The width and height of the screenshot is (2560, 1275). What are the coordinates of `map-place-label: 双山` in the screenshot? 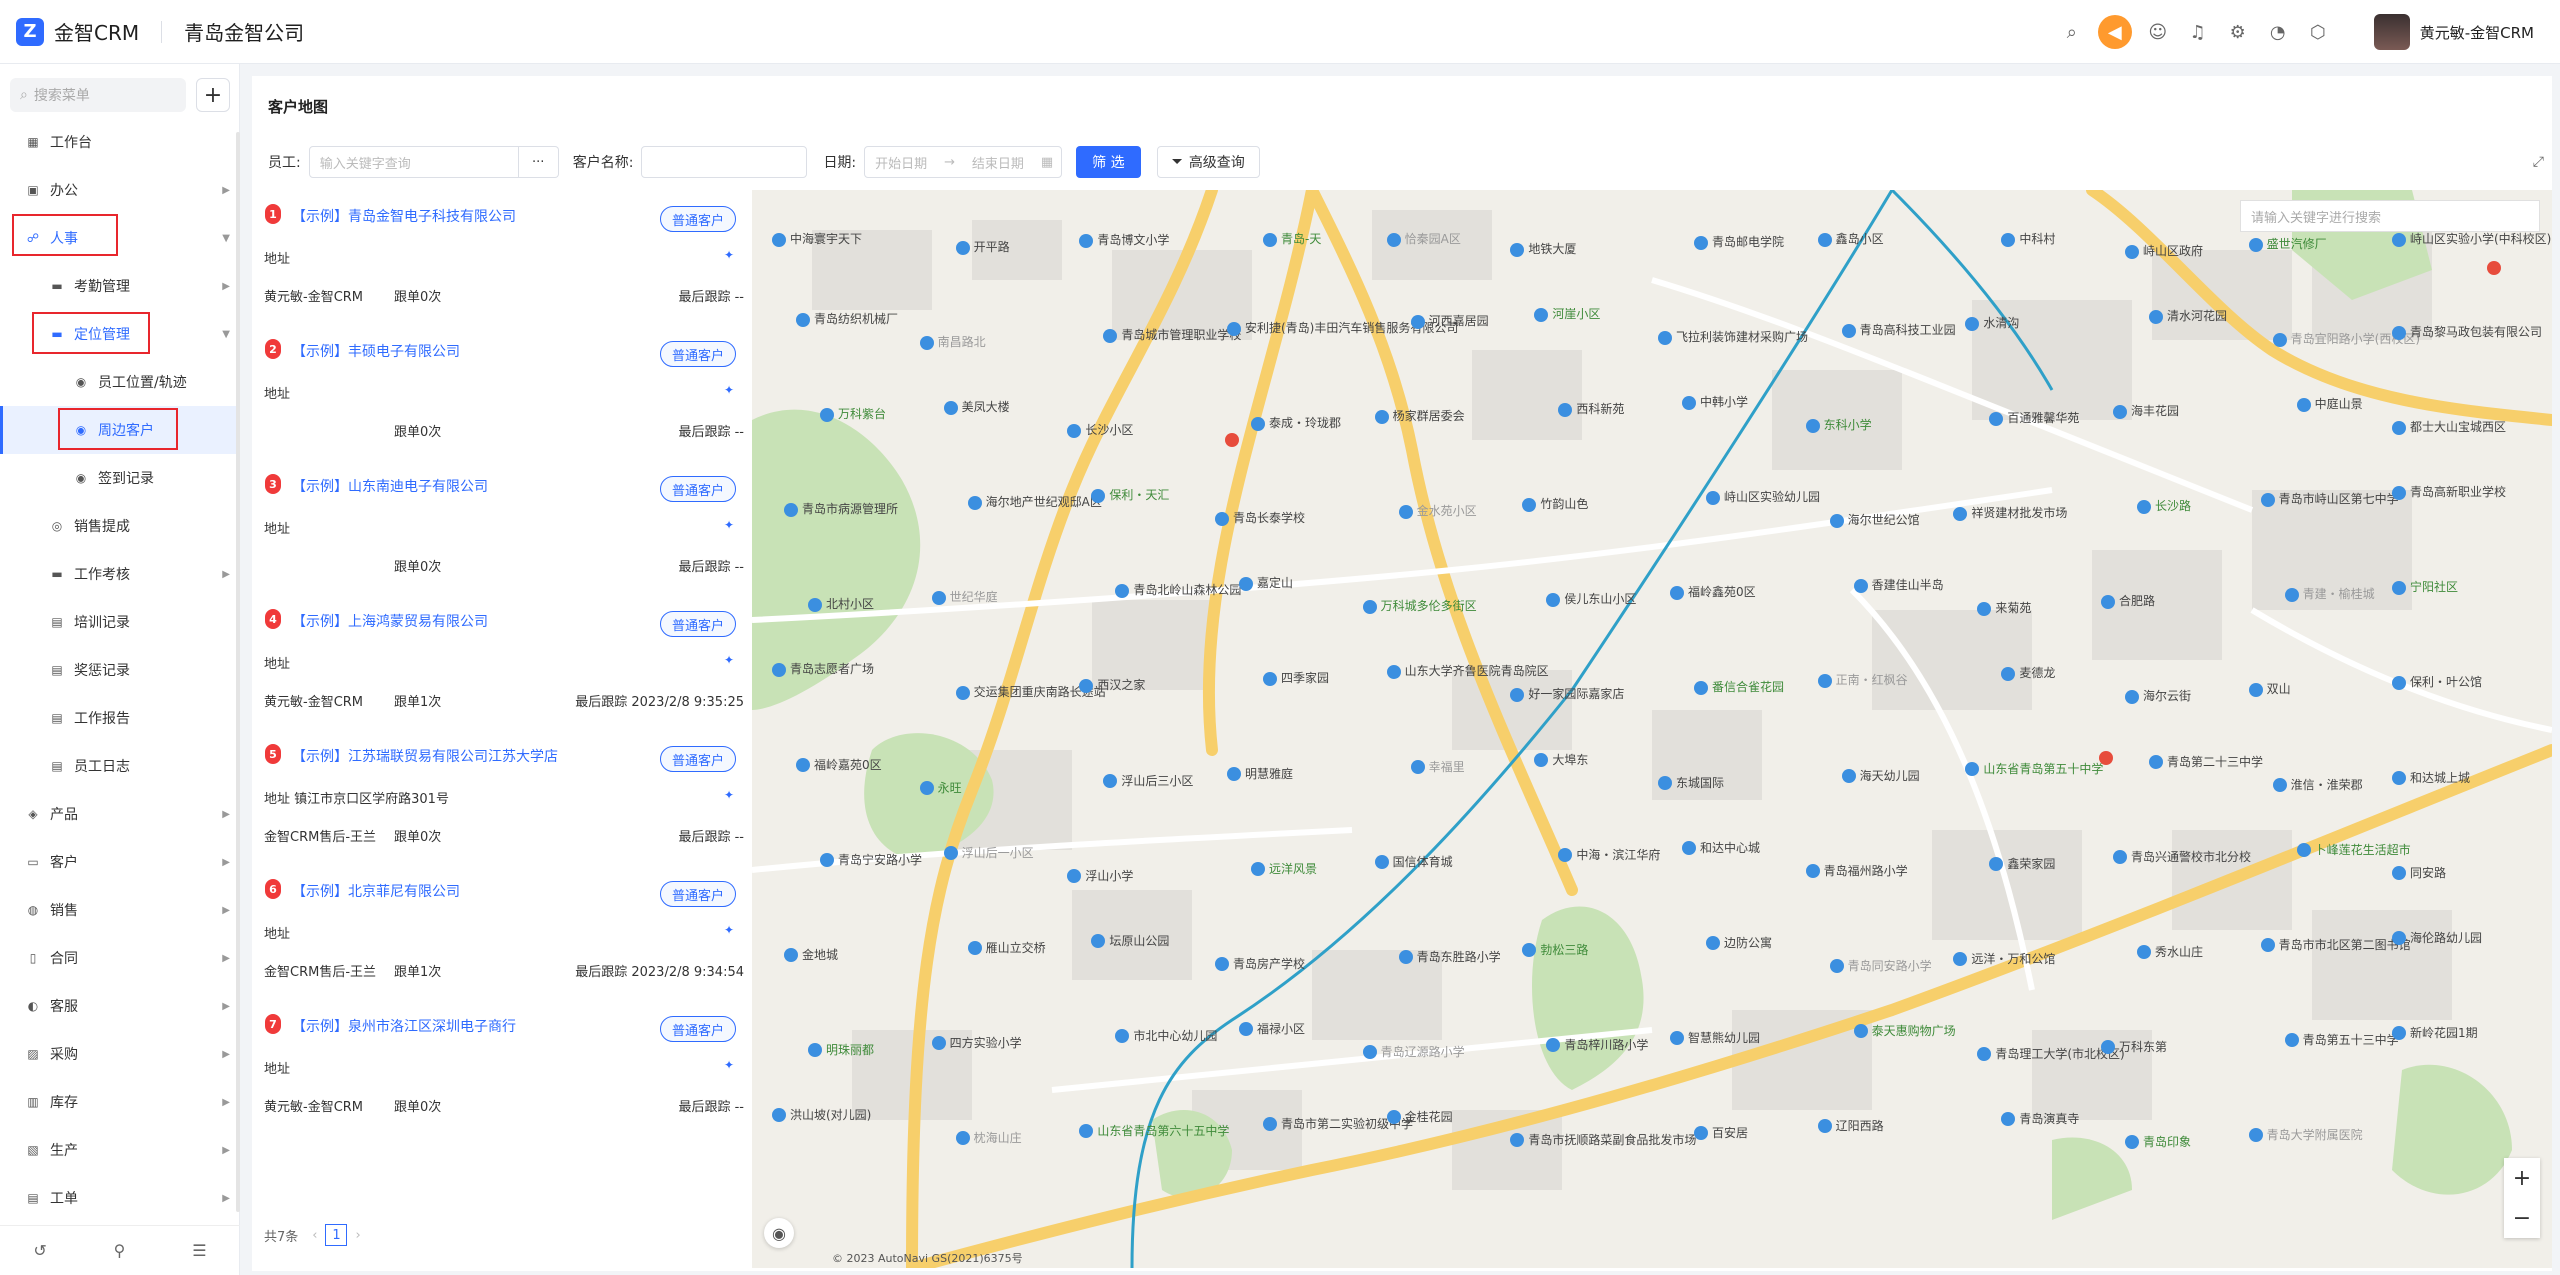 It's located at (2269, 688).